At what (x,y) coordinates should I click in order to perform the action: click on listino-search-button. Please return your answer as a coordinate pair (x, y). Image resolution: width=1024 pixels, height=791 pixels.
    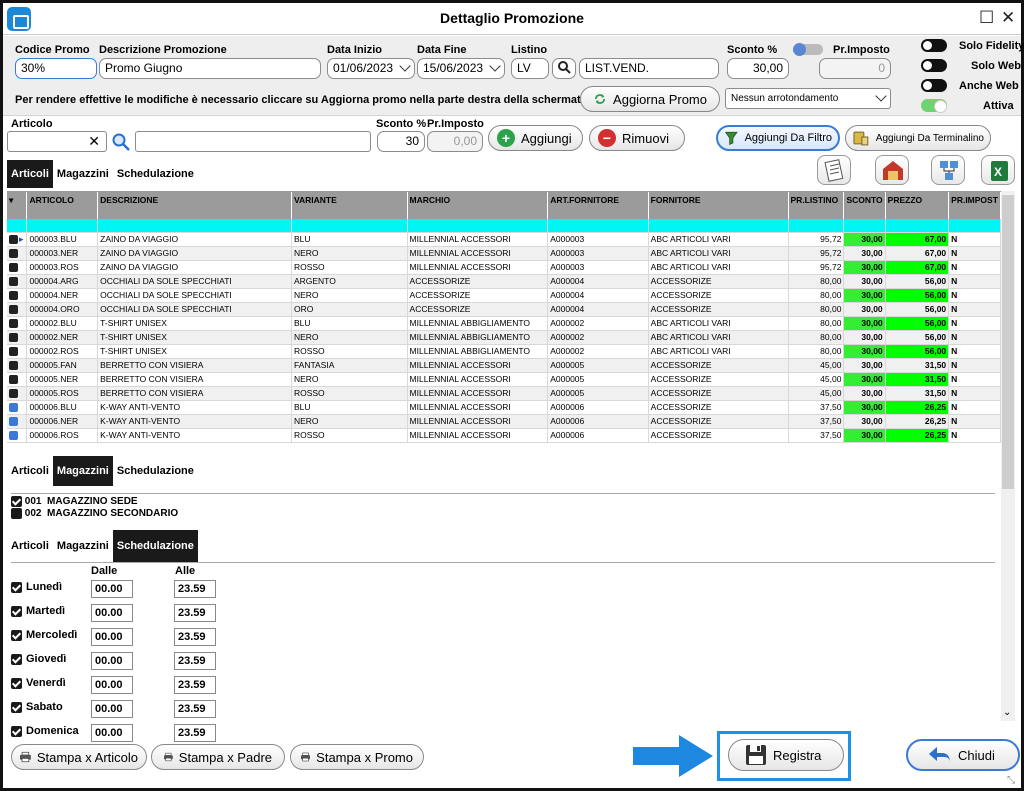
    Looking at the image, I should click on (564, 68).